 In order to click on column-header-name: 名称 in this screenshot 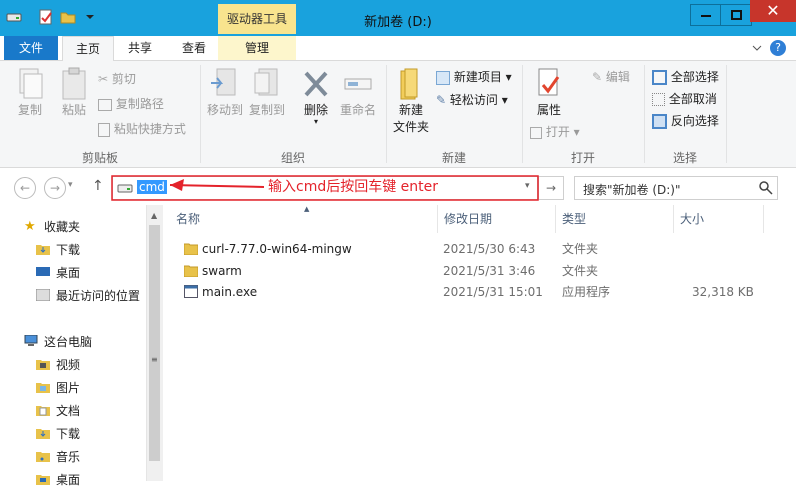, I will do `click(304, 219)`.